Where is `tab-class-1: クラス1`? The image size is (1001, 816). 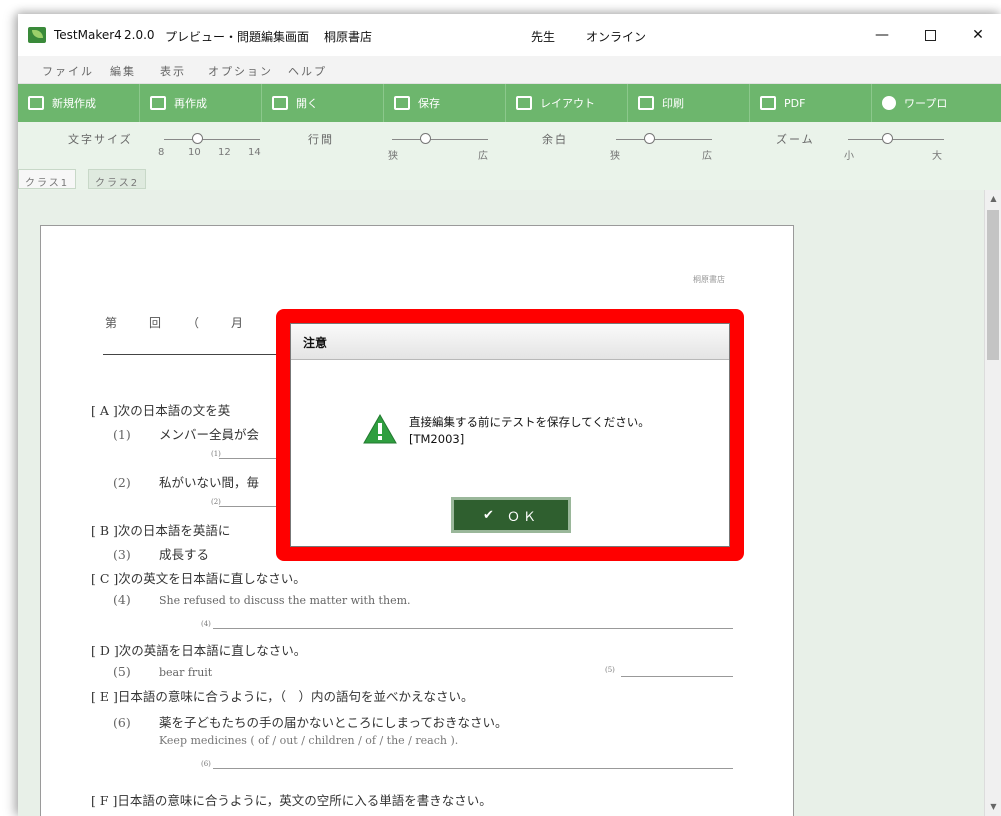
tab-class-1: クラス1 is located at coordinates (47, 179).